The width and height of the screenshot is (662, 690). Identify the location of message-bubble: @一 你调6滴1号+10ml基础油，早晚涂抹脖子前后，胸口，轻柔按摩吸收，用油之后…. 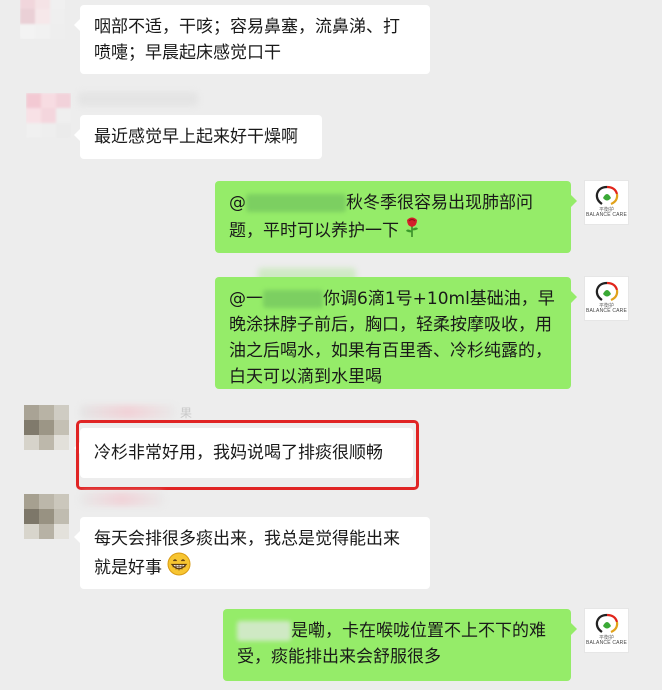
(396, 333).